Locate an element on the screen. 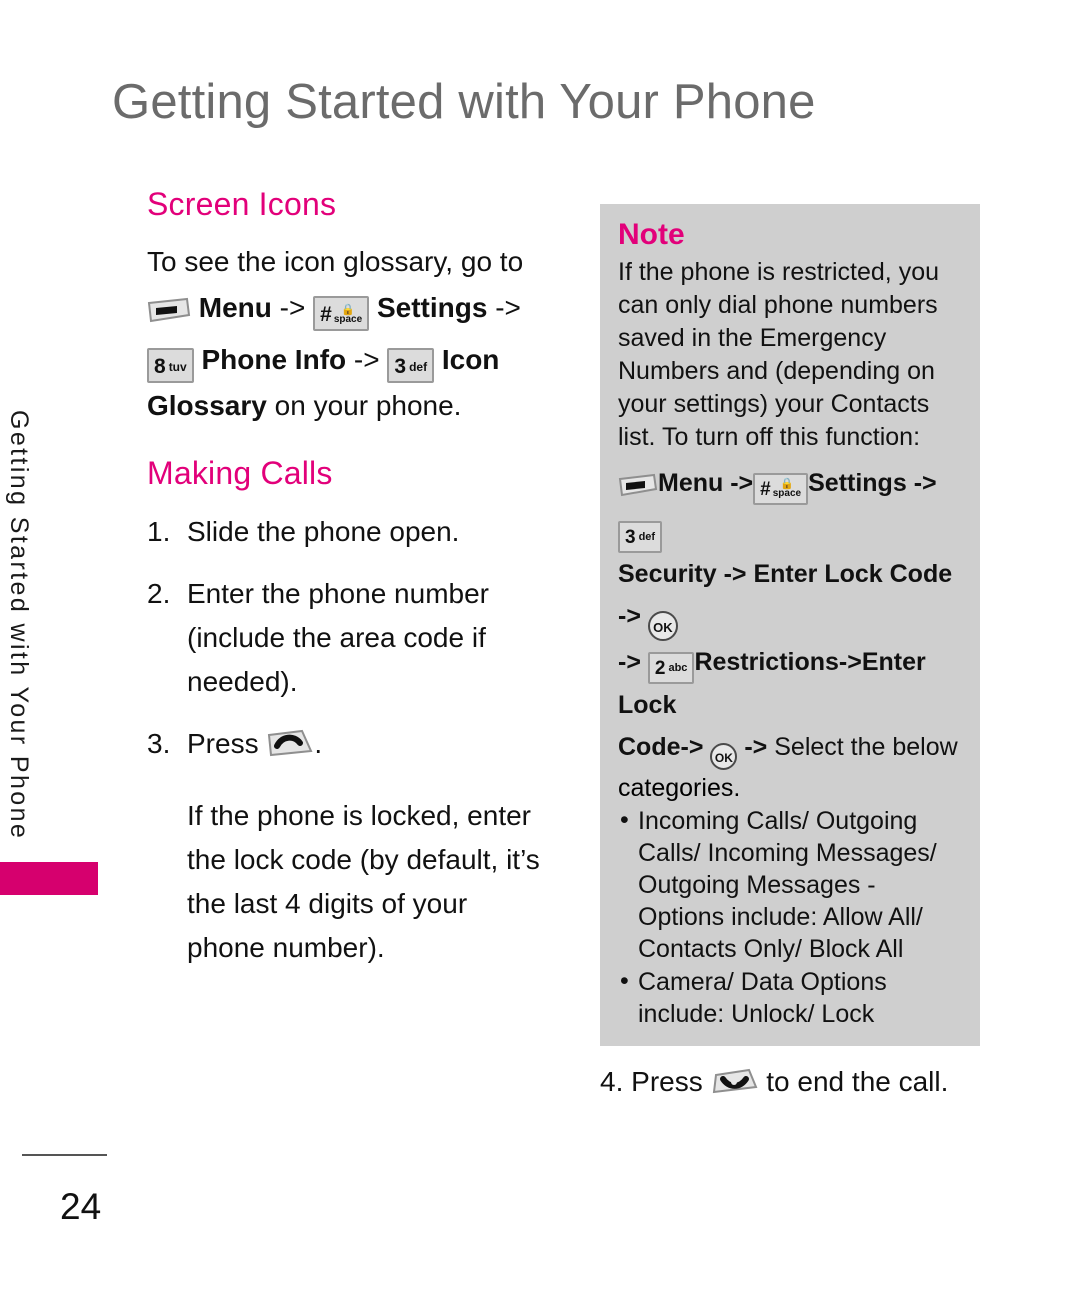 The image size is (1080, 1295). hash-space-key-digit: # is located at coordinates (326, 315).